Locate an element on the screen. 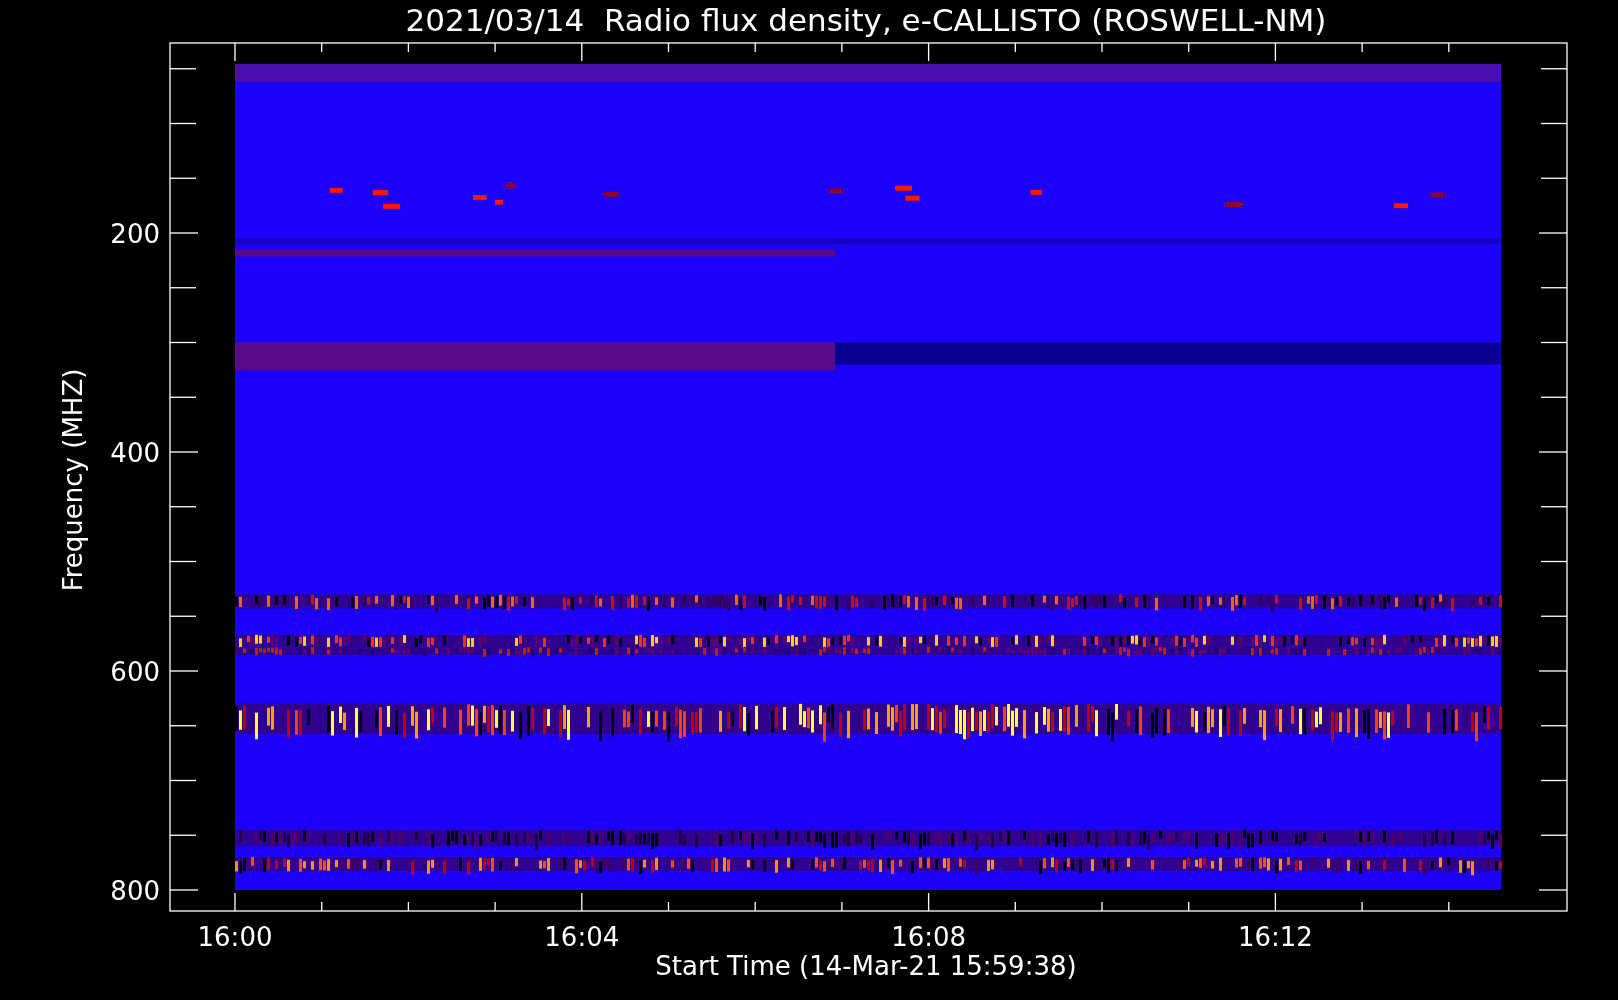 The height and width of the screenshot is (1000, 1618). y-axis-title: Frequency (MHZ) is located at coordinates (73, 480).